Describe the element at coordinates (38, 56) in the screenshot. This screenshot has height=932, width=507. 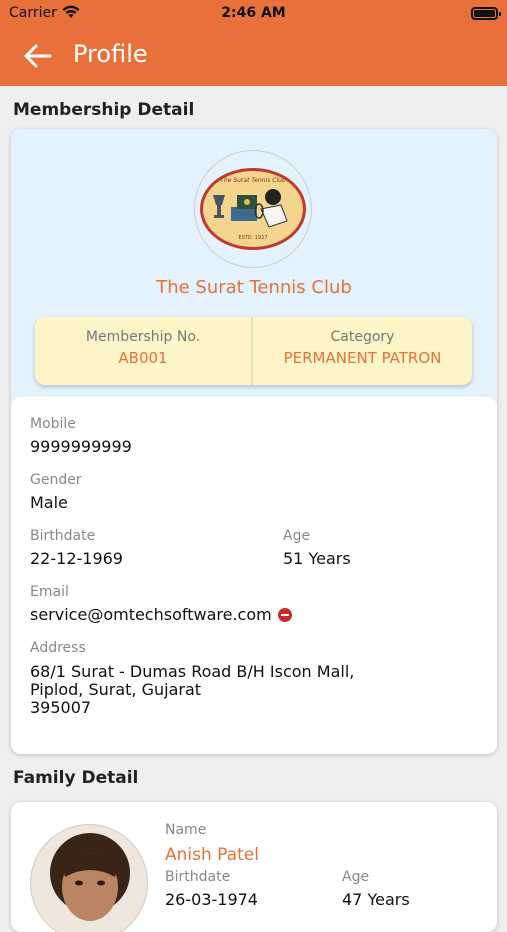
I see `back-arrow-icon` at that location.